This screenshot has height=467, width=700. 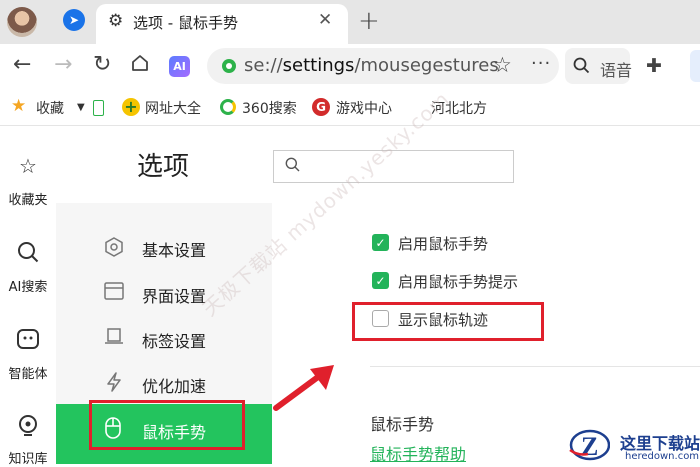 What do you see at coordinates (325, 20) in the screenshot?
I see `tab-close-button: ✕` at bounding box center [325, 20].